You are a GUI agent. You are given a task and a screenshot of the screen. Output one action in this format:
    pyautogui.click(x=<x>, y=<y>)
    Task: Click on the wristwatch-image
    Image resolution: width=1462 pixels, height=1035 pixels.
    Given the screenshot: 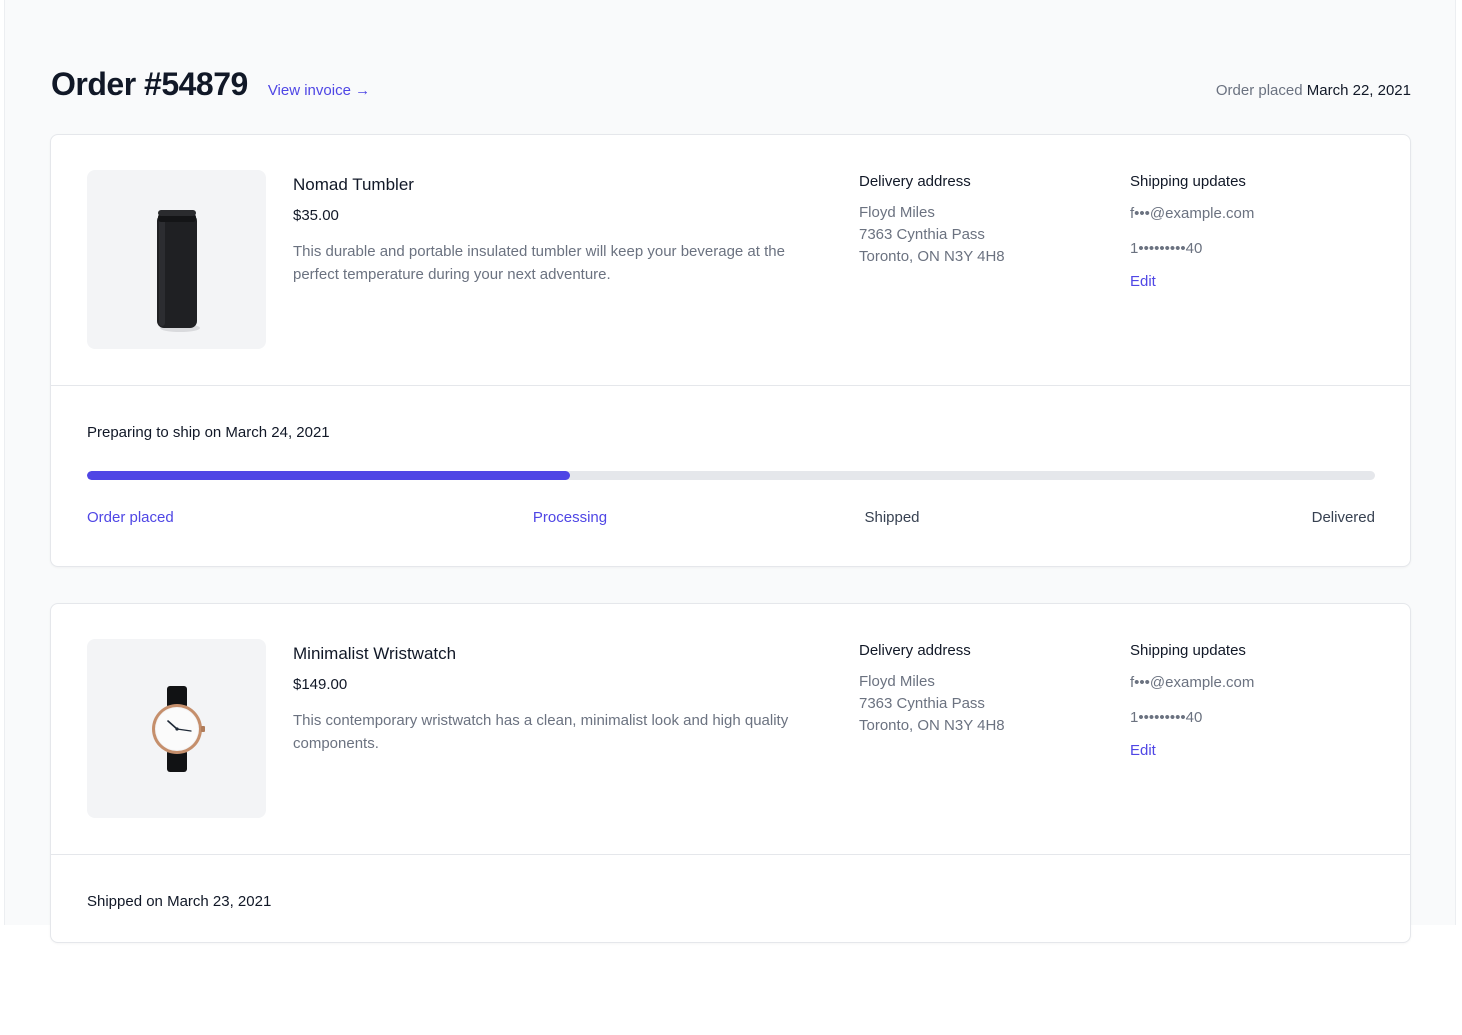 What is the action you would take?
    pyautogui.click(x=176, y=728)
    